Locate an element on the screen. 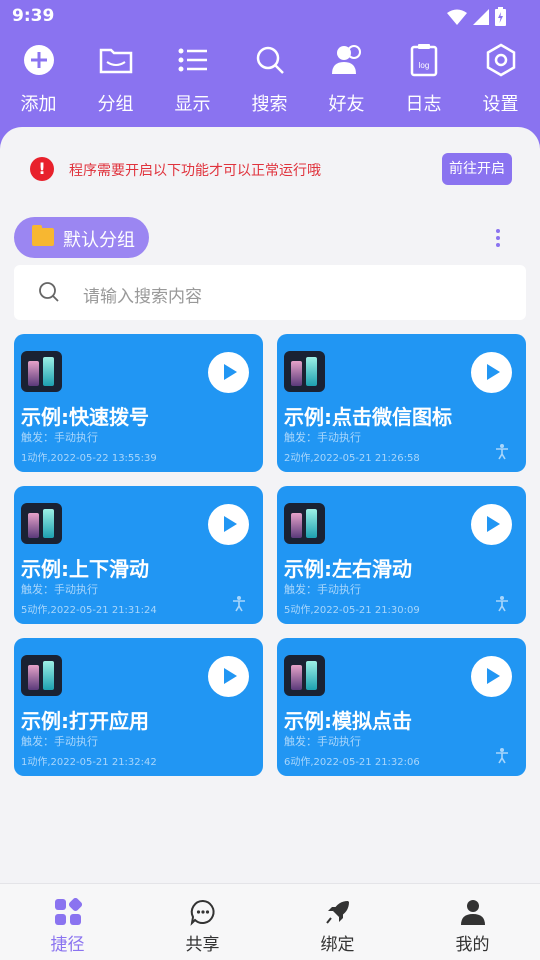  card-title: 示例:点击微信图标 is located at coordinates (368, 417).